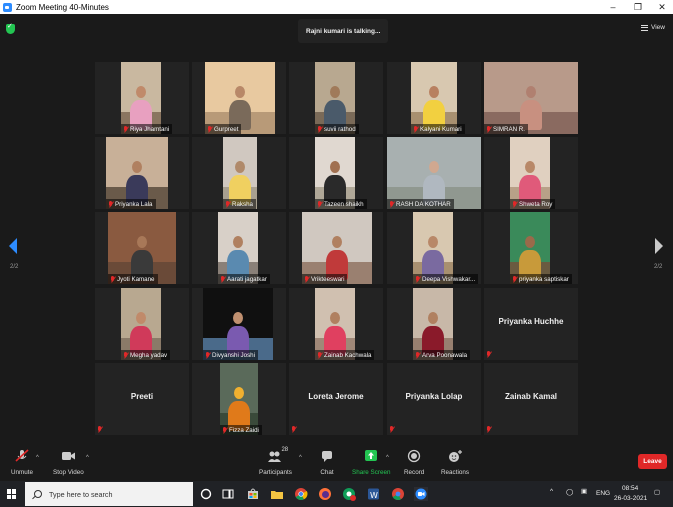 Image resolution: width=673 pixels, height=507 pixels. Describe the element at coordinates (531, 248) in the screenshot. I see `participant-tile: priyanka saptiskar` at that location.